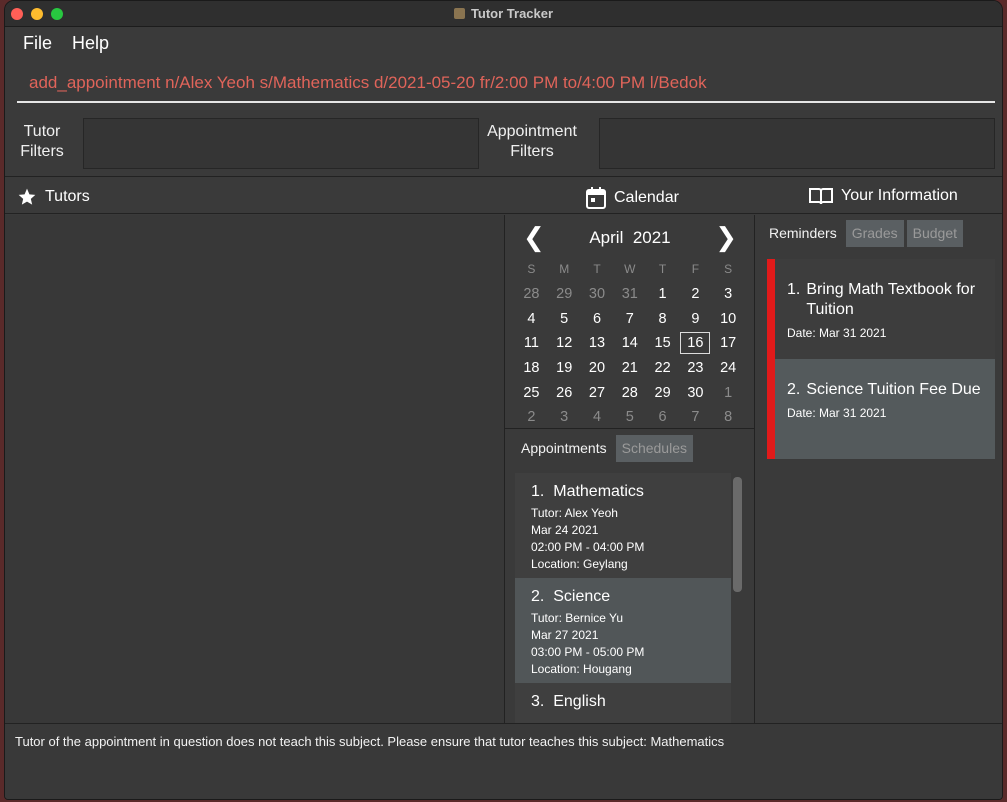  I want to click on calendar-day: 22, so click(662, 368).